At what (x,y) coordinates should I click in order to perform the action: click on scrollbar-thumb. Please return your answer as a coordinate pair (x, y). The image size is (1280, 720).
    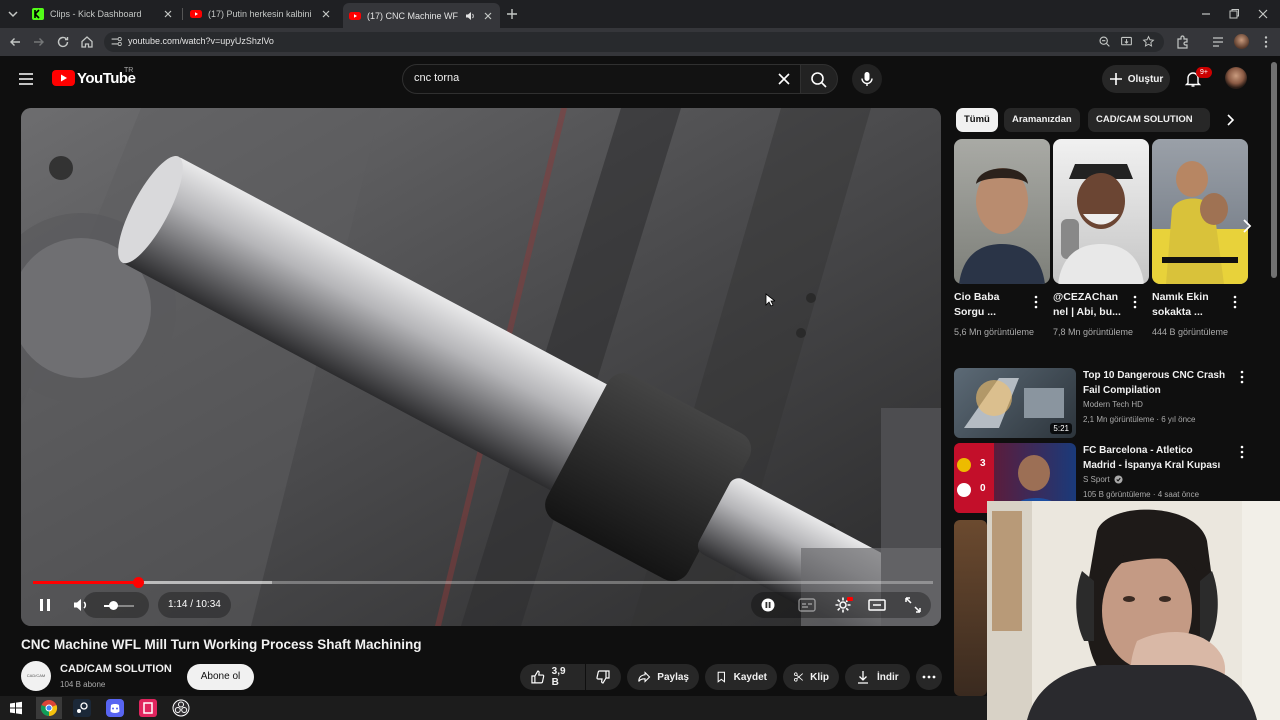
    Looking at the image, I should click on (1274, 170).